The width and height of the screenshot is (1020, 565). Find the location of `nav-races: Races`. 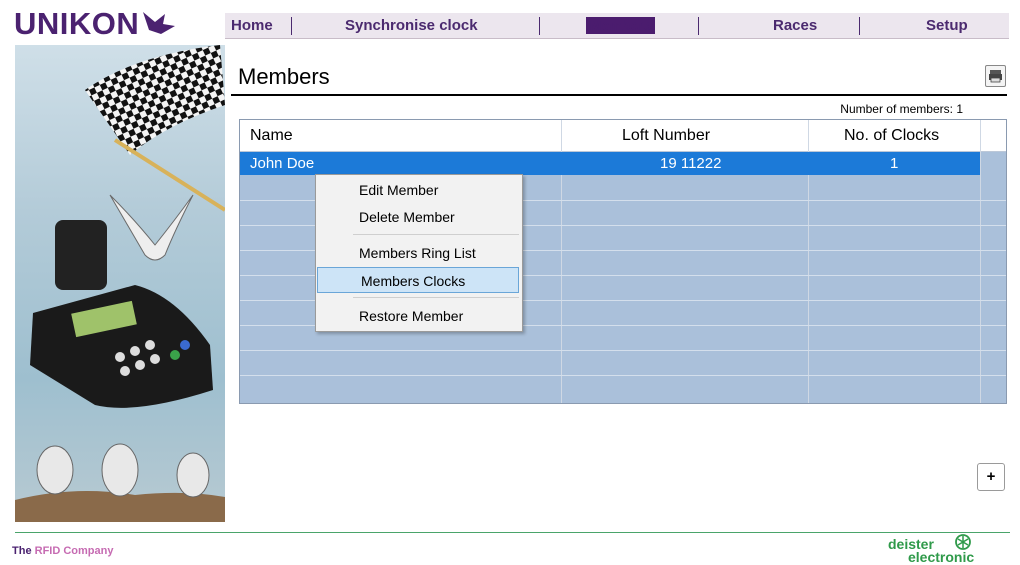

nav-races: Races is located at coordinates (795, 25).